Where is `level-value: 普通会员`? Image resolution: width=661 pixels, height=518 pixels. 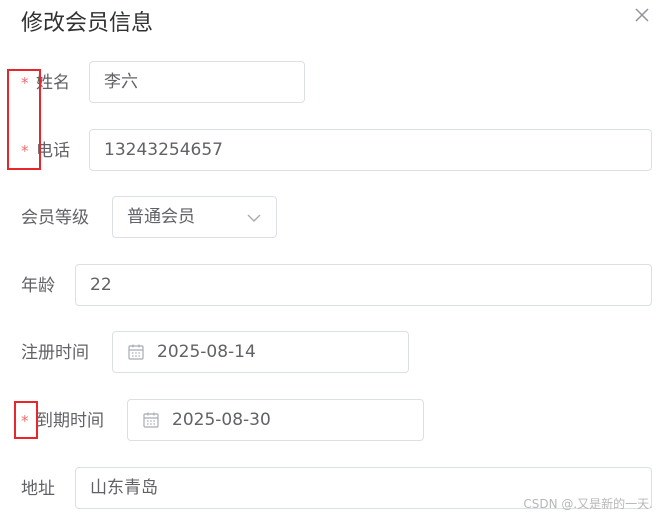 level-value: 普通会员 is located at coordinates (161, 217).